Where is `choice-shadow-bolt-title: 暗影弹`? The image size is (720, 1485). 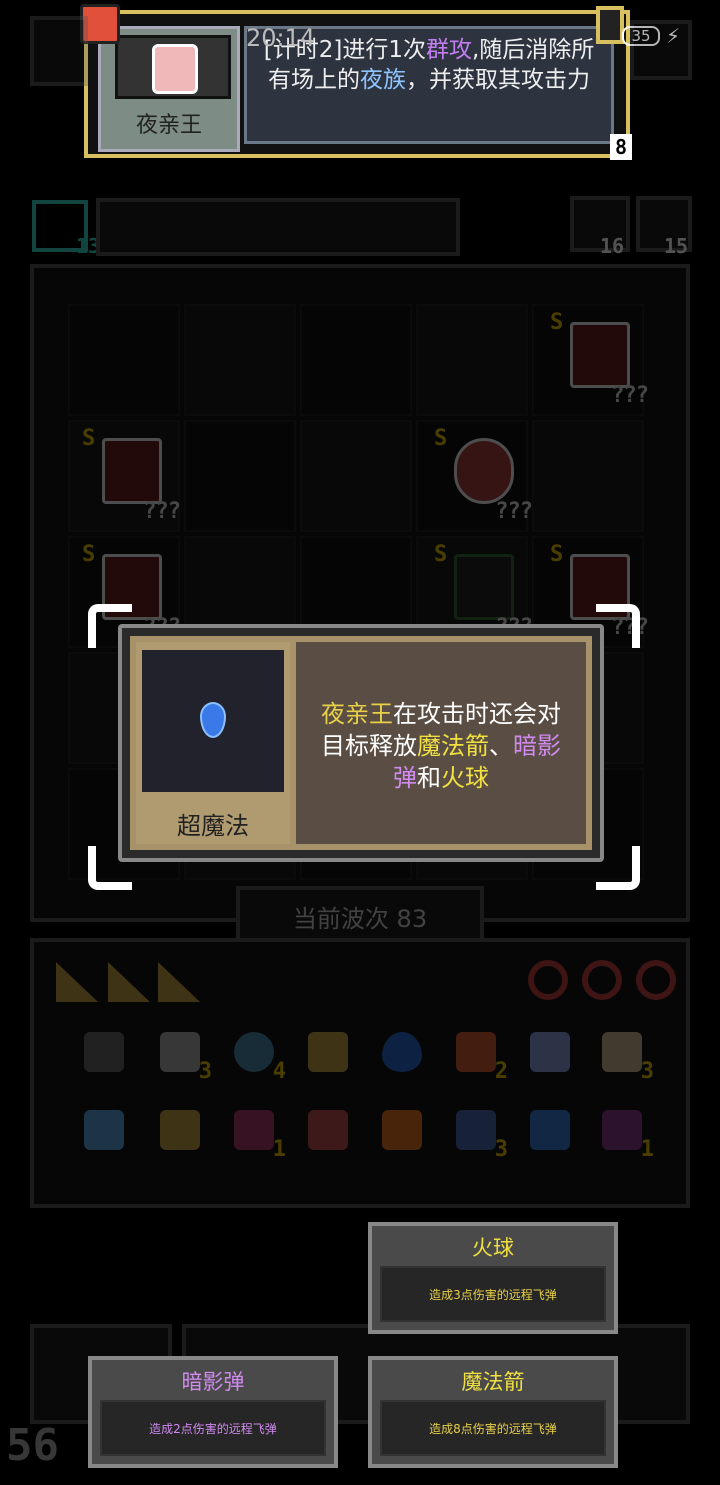 choice-shadow-bolt-title: 暗影弹 is located at coordinates (213, 1382).